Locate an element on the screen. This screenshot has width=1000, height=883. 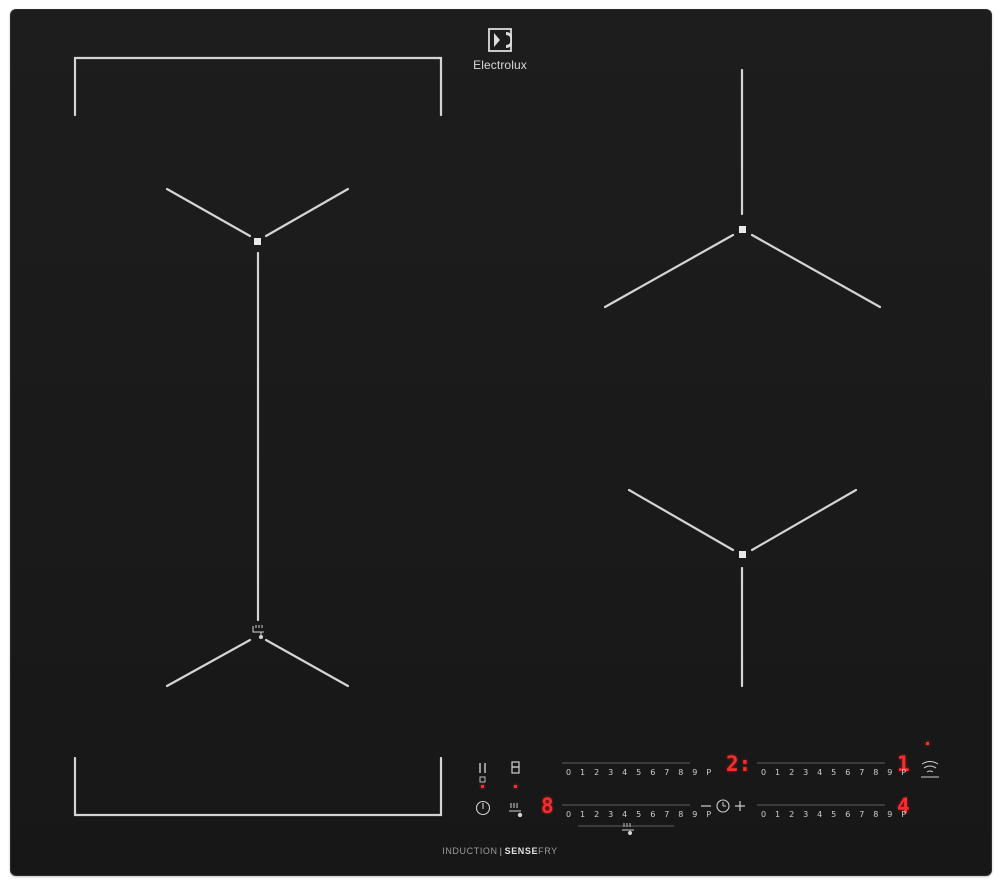
timer-button is located at coordinates (723, 806).